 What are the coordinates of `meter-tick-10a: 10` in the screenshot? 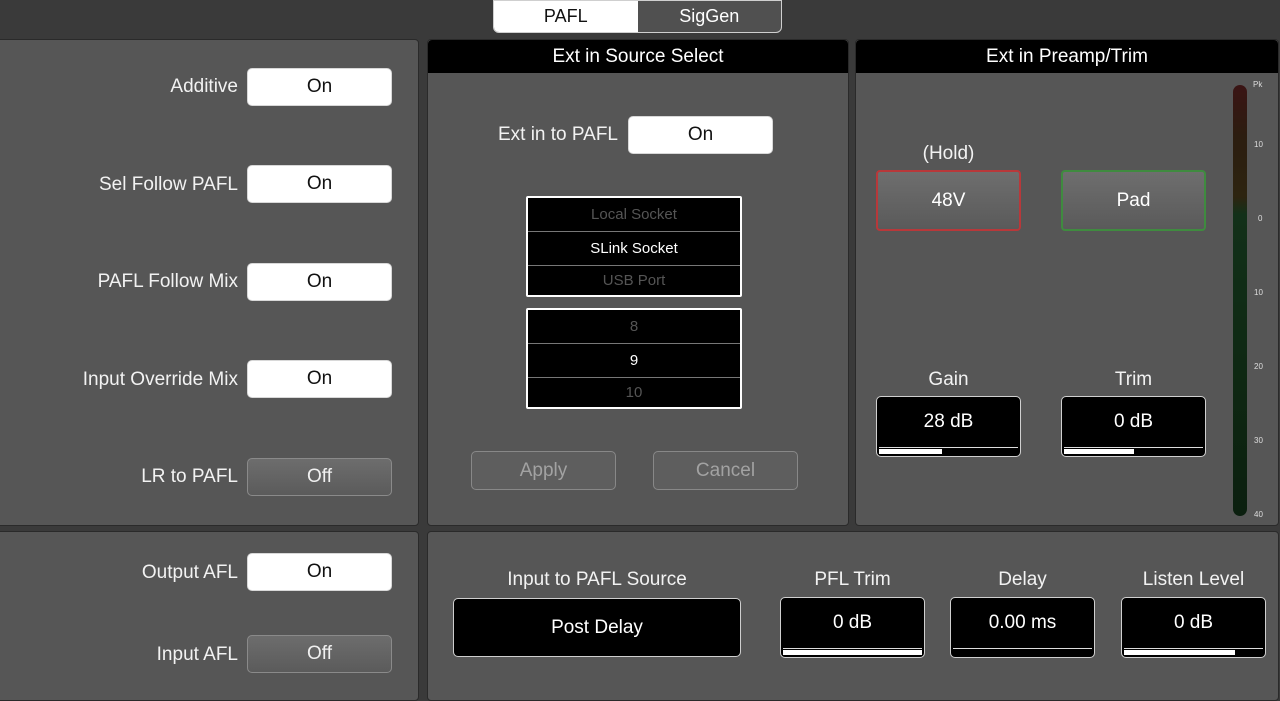 It's located at (1258, 144).